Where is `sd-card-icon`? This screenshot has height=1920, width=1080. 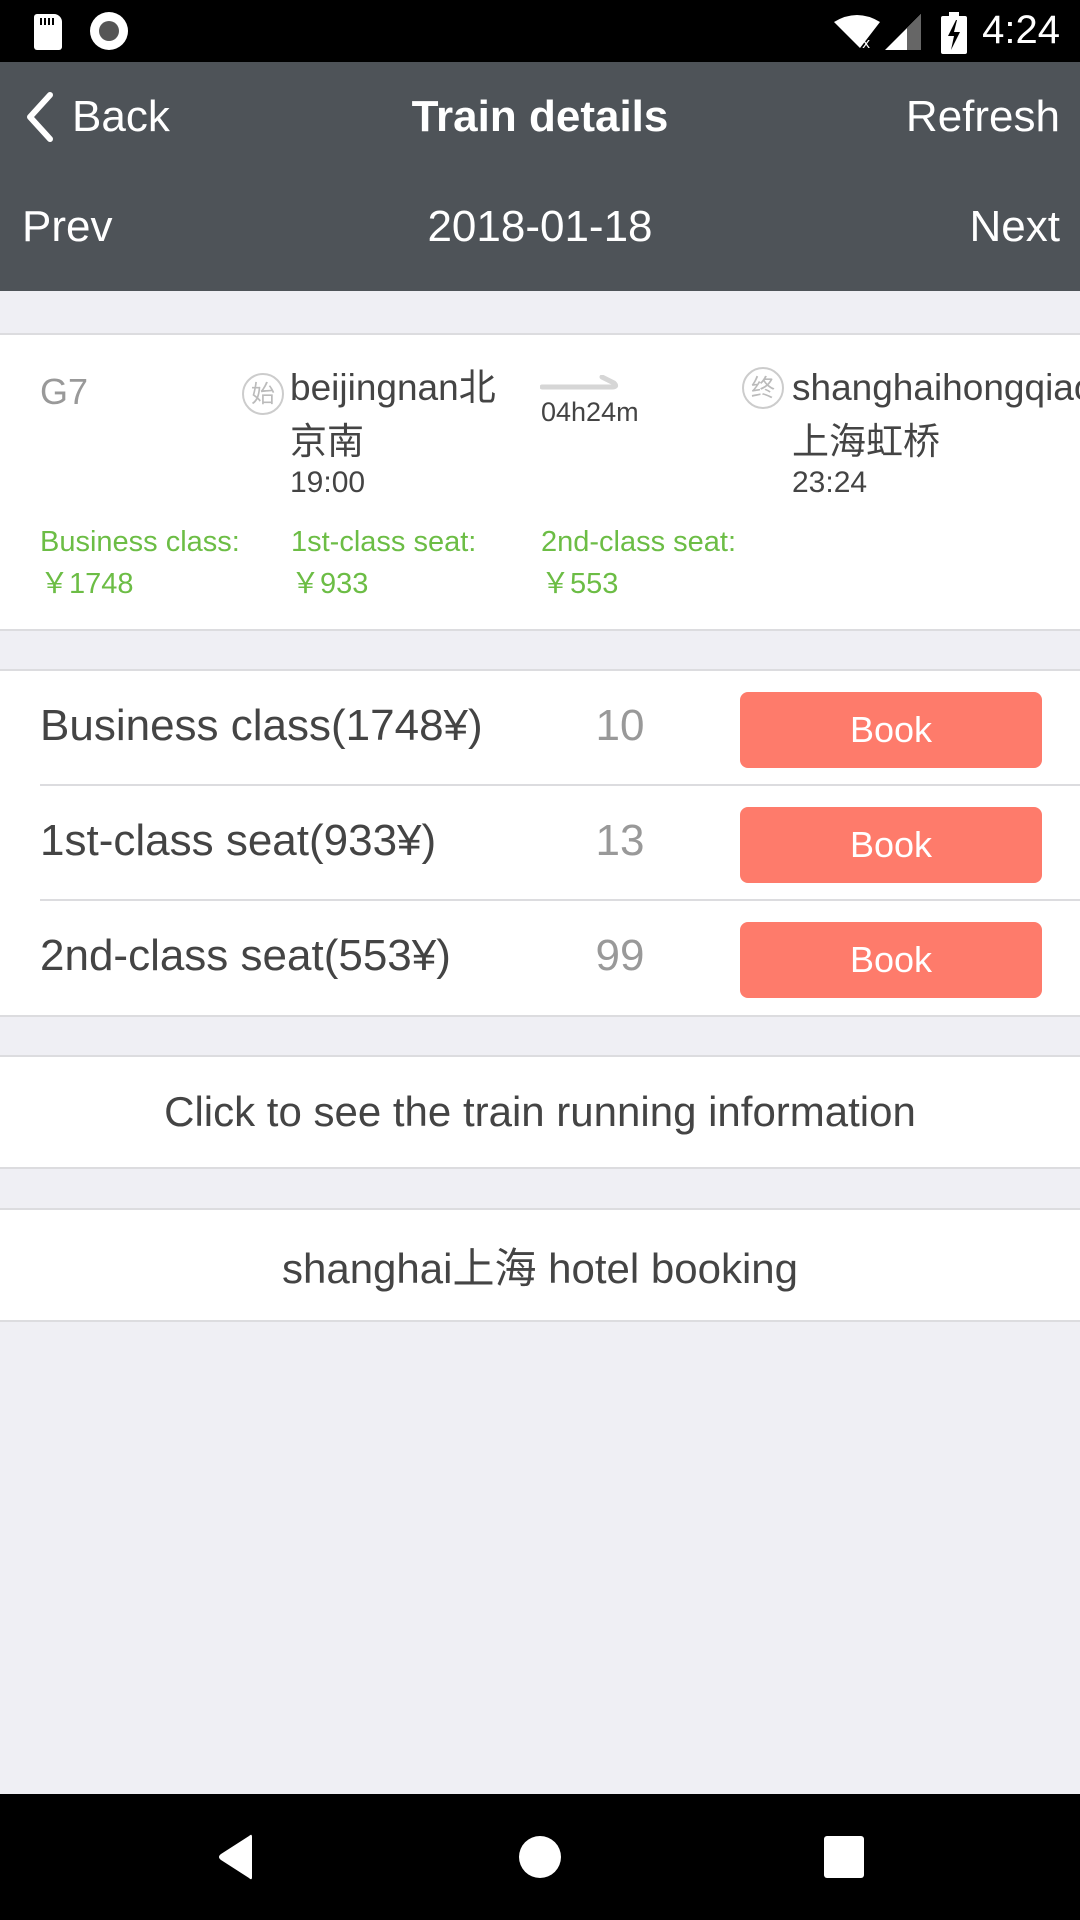 sd-card-icon is located at coordinates (48, 32).